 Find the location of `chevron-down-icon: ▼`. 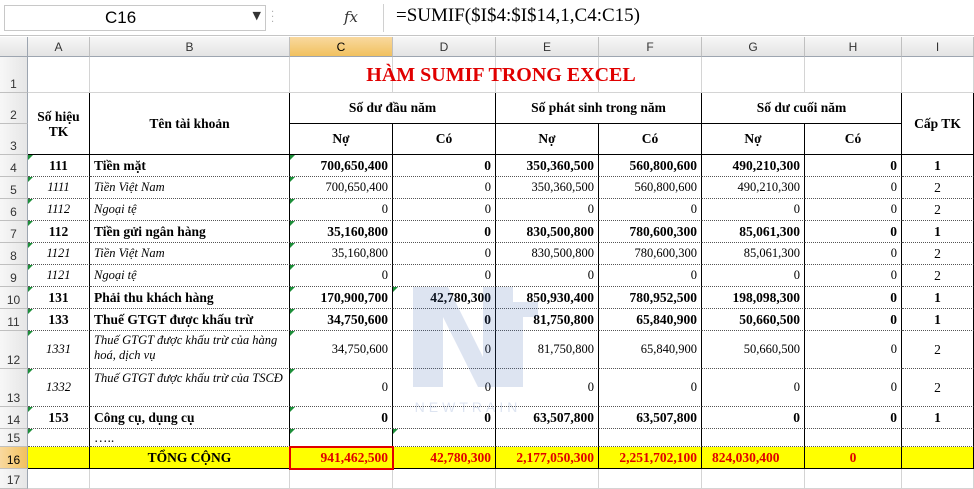

chevron-down-icon: ▼ is located at coordinates (257, 15).